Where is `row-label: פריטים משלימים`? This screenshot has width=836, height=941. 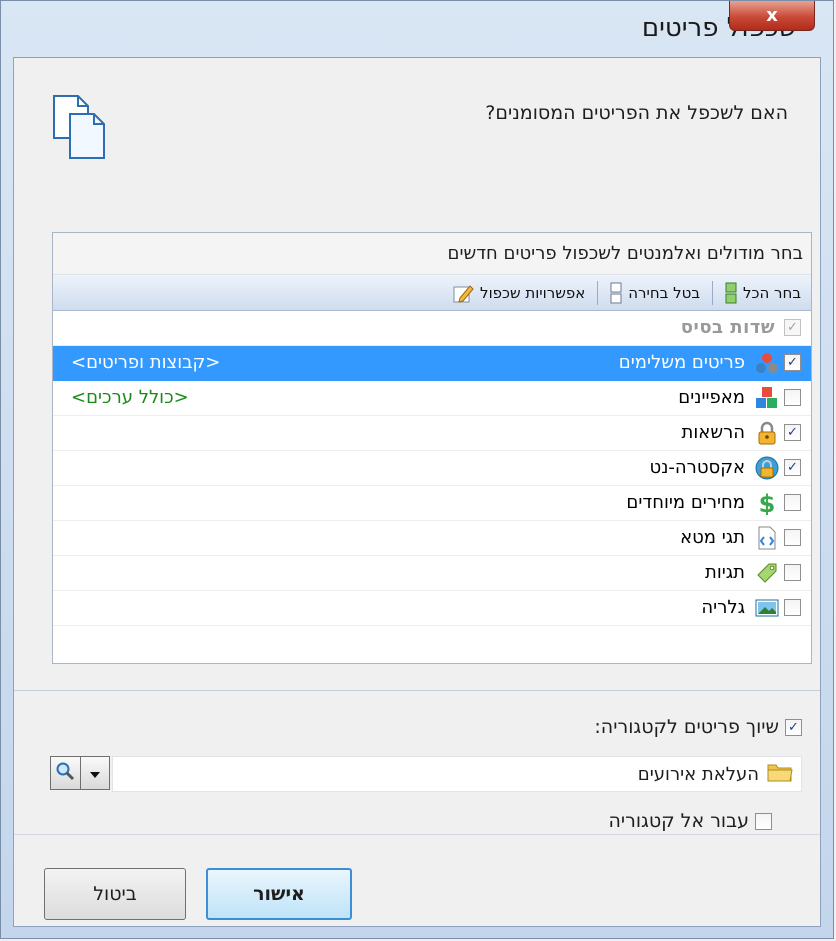 row-label: פריטים משלימים is located at coordinates (681, 362).